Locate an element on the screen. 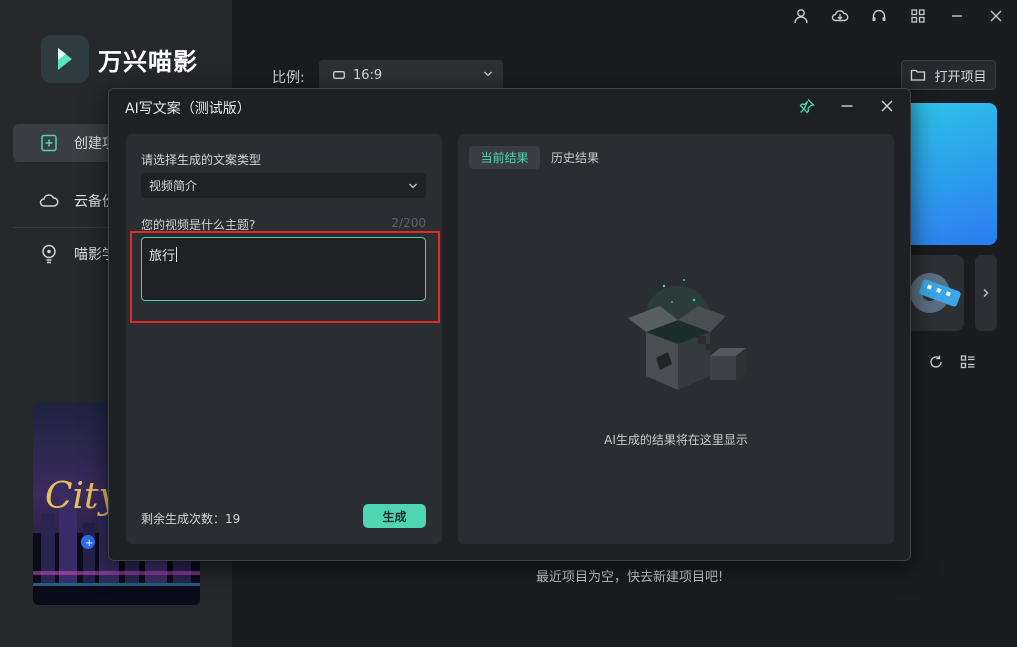  tab-current-results: 当前结果 is located at coordinates (504, 157).